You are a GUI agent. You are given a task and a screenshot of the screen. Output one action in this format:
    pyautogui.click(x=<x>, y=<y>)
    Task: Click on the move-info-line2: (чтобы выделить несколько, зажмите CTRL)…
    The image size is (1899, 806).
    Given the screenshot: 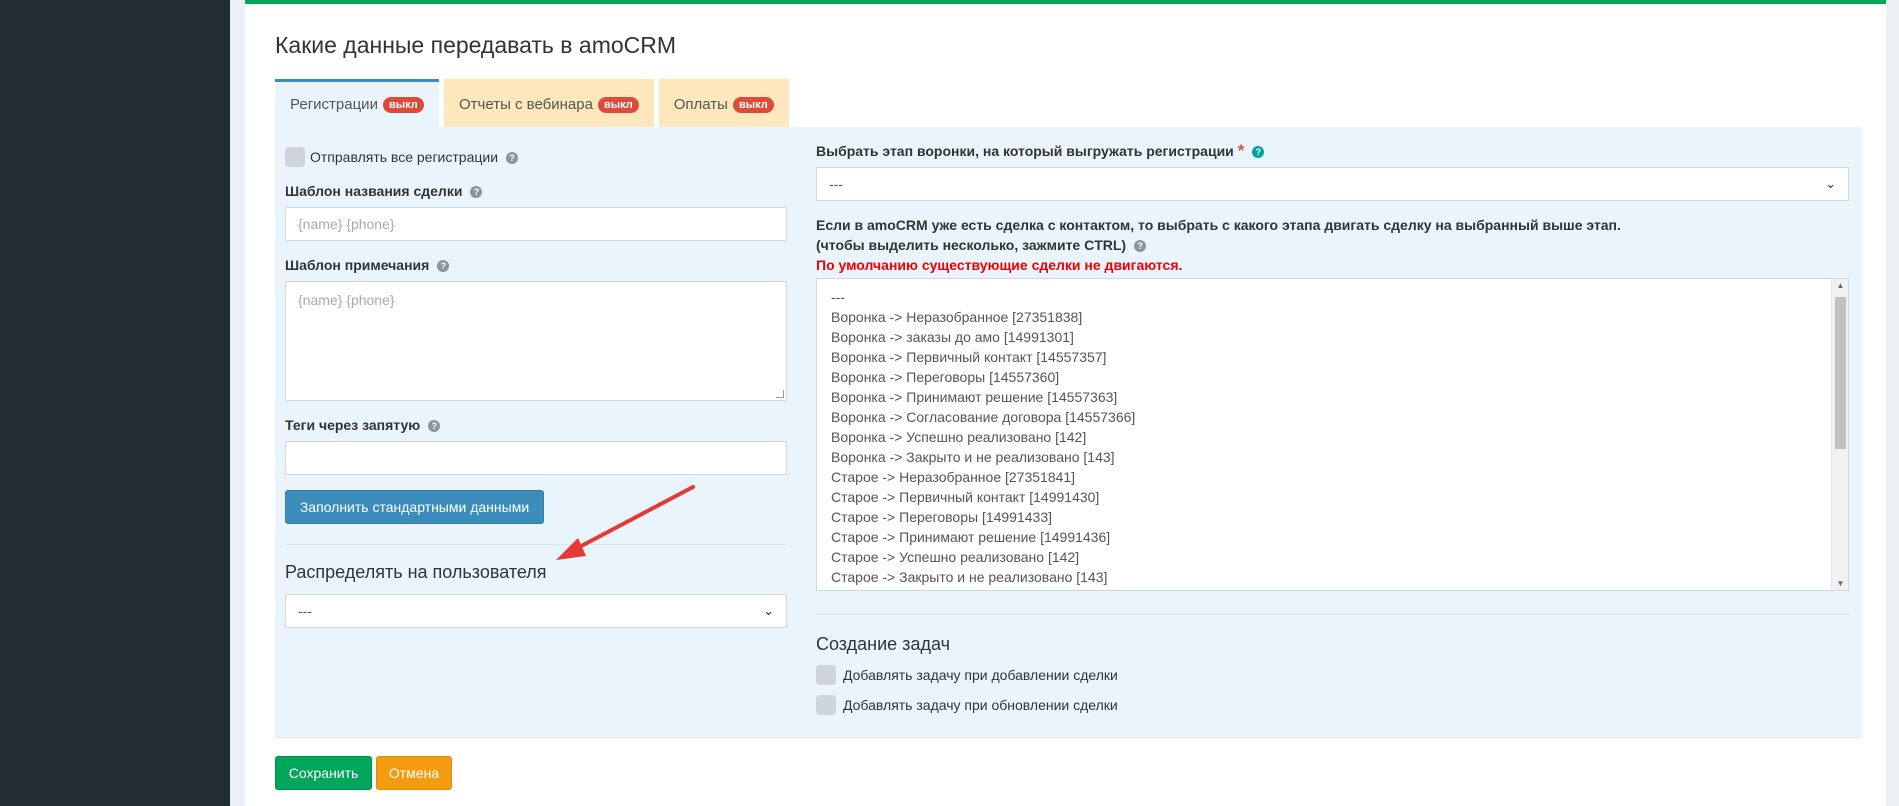 What is the action you would take?
    pyautogui.click(x=981, y=245)
    